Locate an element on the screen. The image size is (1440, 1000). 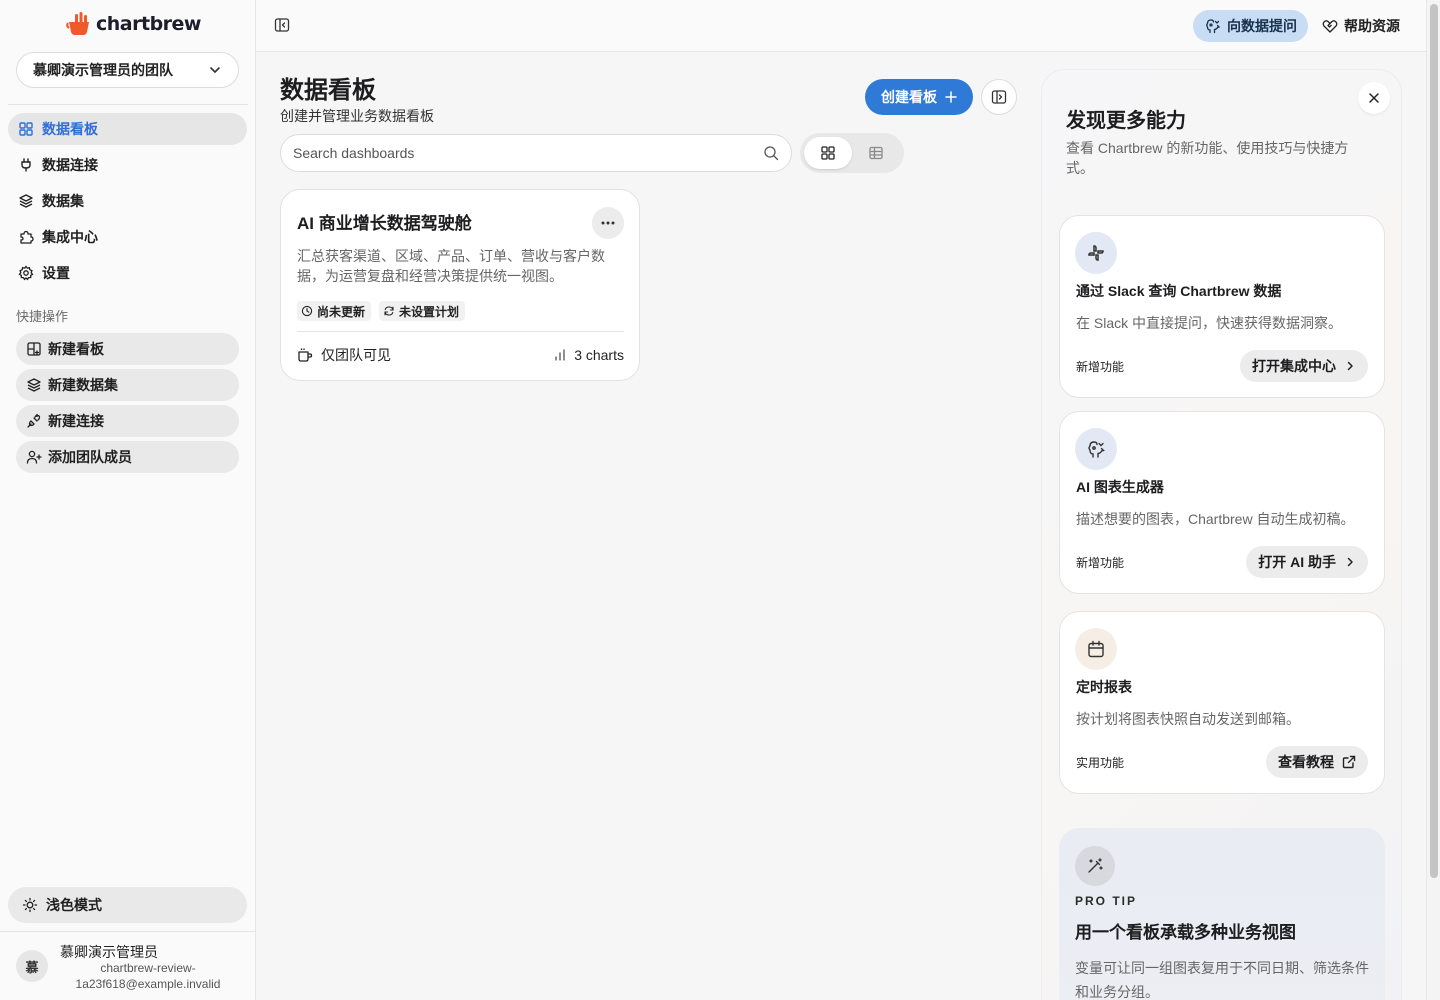
page-subtitle: 创建并管理业务数据看板 is located at coordinates (357, 116).